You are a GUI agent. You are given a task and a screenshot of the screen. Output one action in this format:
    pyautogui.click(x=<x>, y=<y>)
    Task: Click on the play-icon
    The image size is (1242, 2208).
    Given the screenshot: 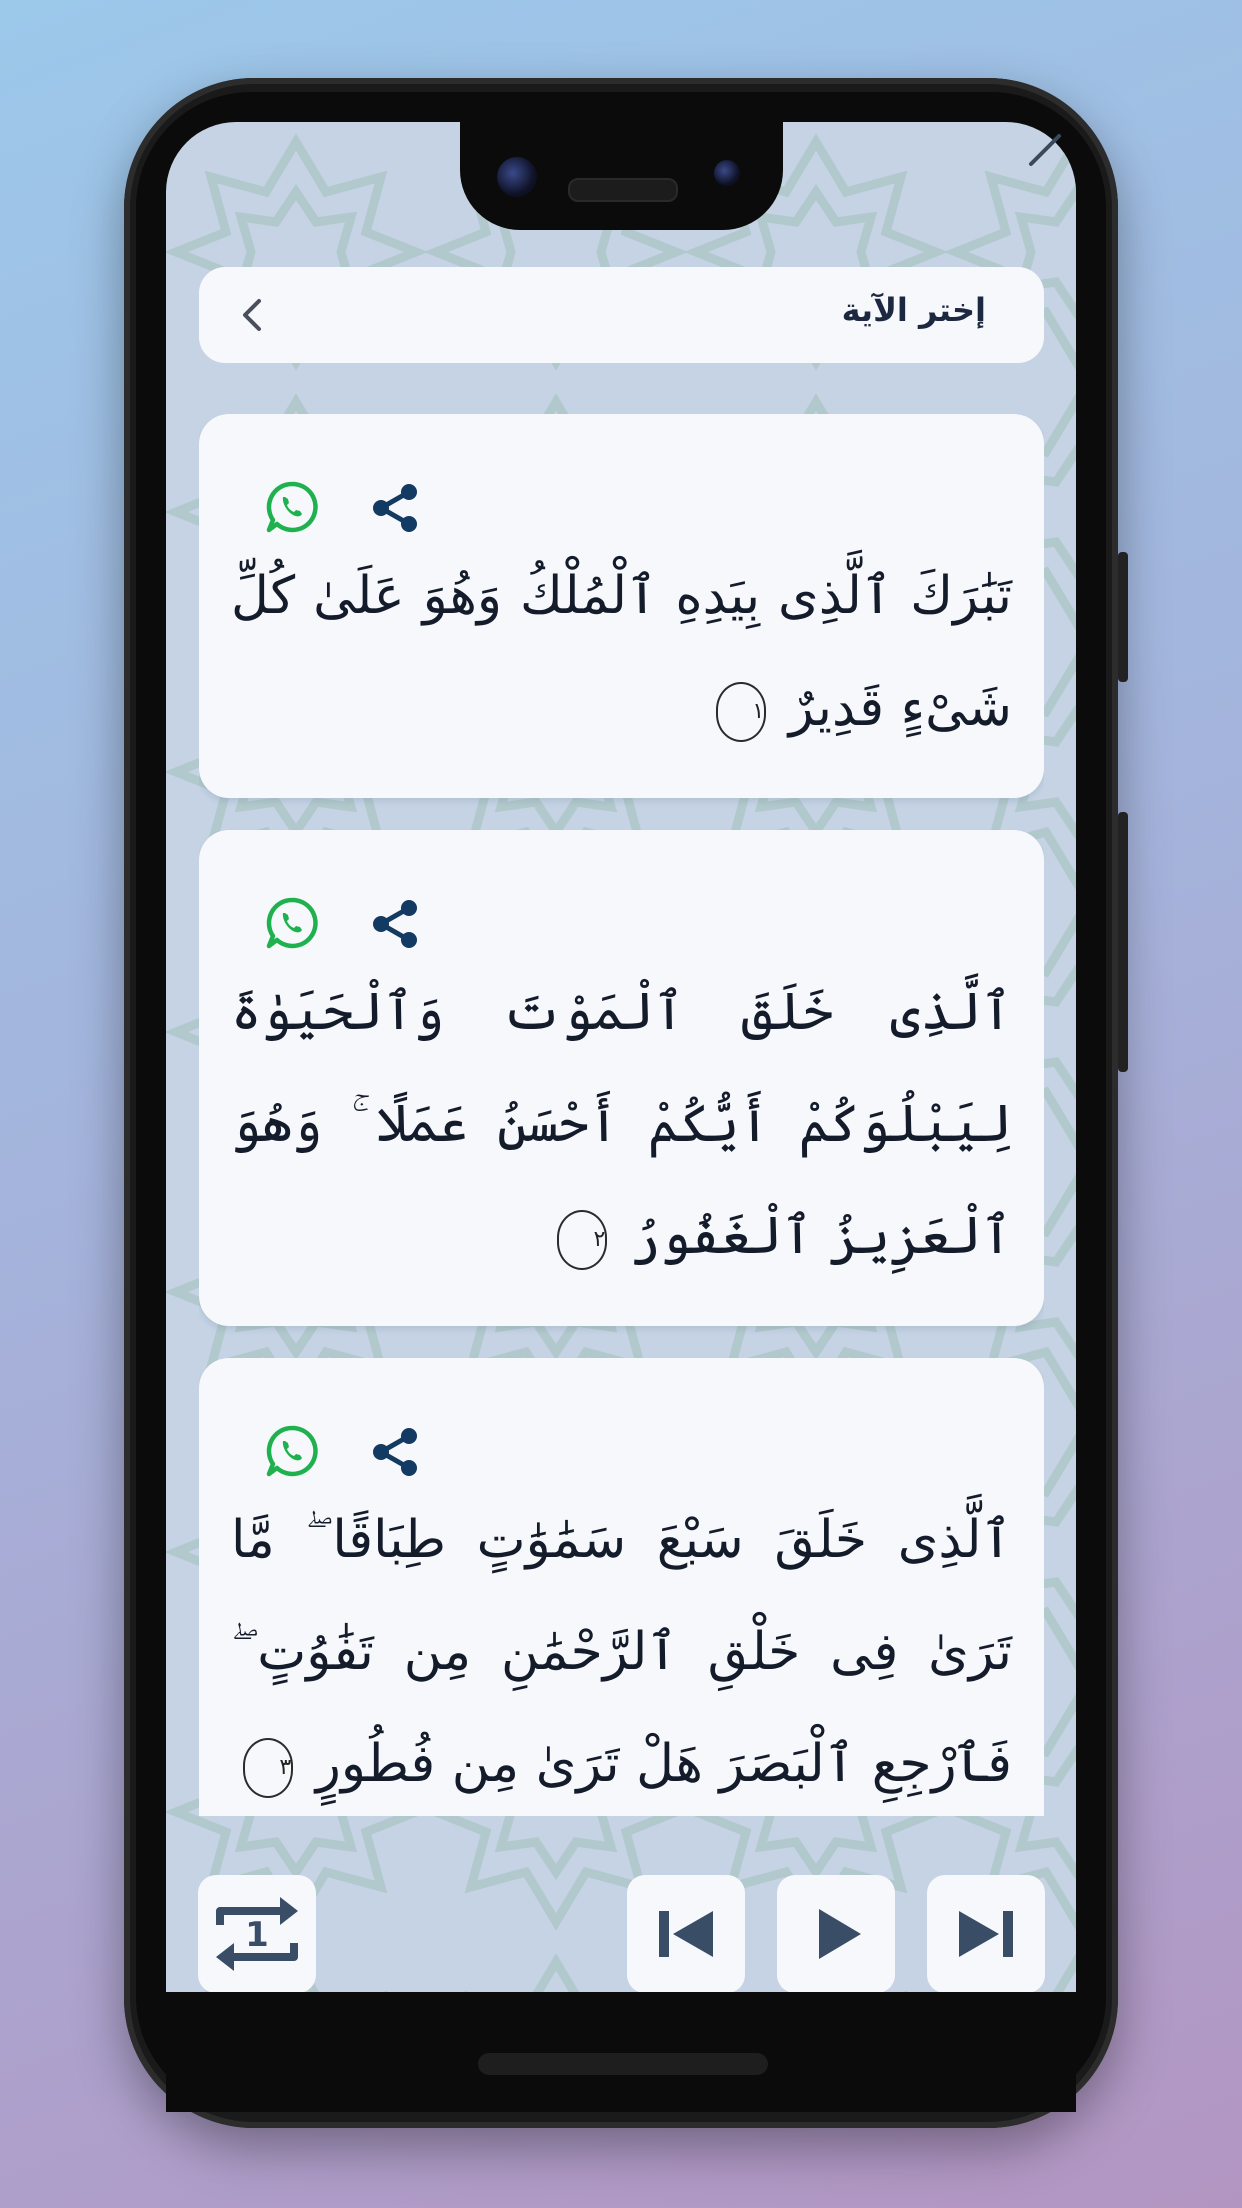 What is the action you would take?
    pyautogui.click(x=840, y=1934)
    